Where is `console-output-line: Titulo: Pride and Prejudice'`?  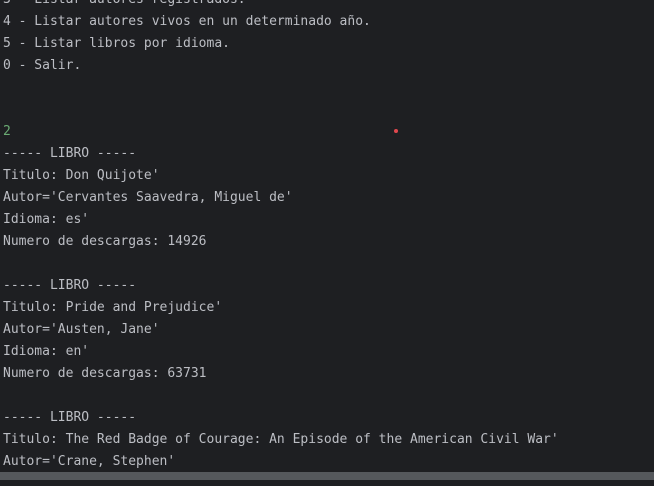
console-output-line: Titulo: Pride and Prejudice' is located at coordinates (113, 307).